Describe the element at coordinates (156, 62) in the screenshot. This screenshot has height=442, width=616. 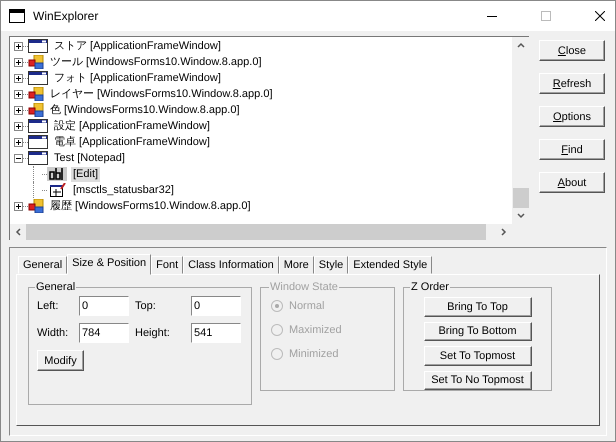
I see `tree-item: ツール [WindowsForms10.Window.8.app.0]` at that location.